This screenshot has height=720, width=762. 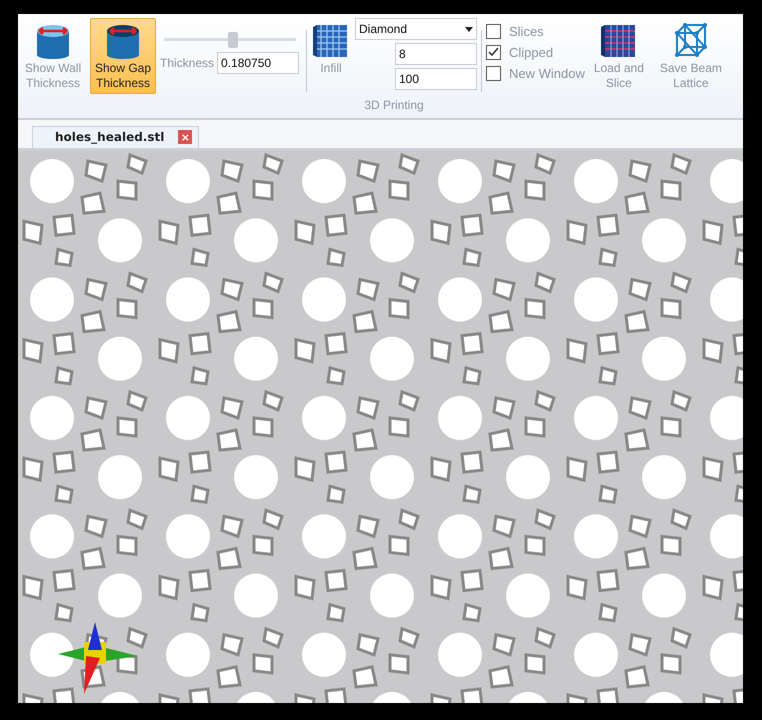 What do you see at coordinates (185, 137) in the screenshot?
I see `close-button: ×` at bounding box center [185, 137].